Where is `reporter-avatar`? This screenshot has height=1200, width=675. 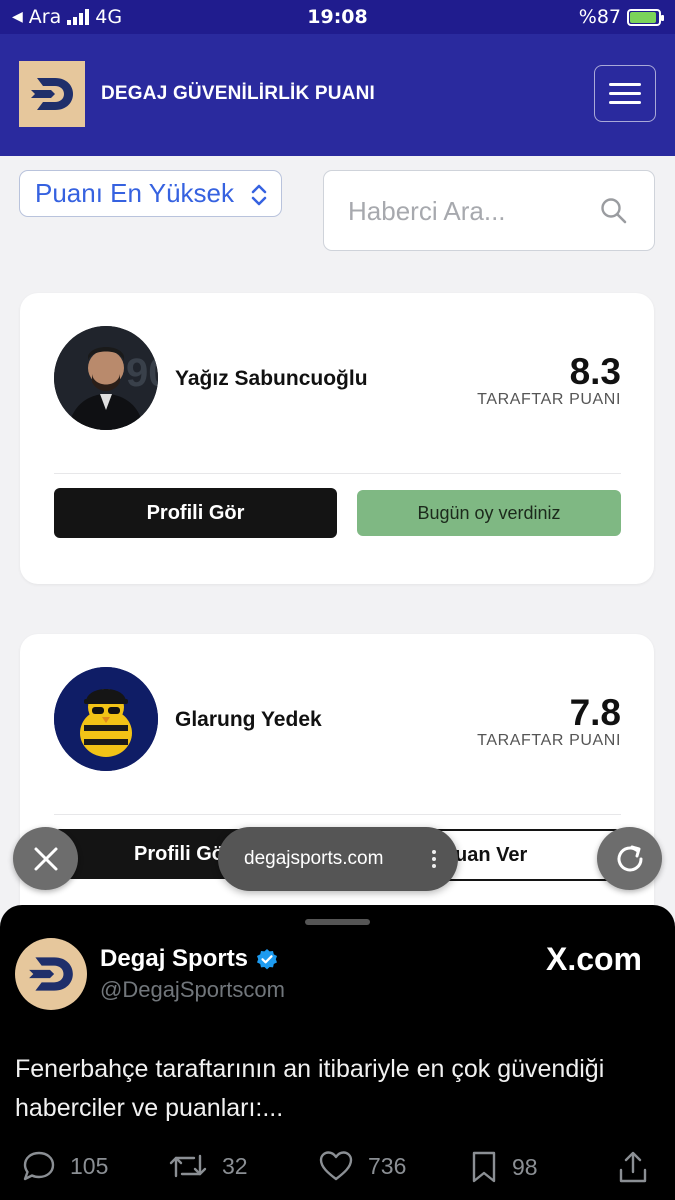
reporter-avatar is located at coordinates (106, 719).